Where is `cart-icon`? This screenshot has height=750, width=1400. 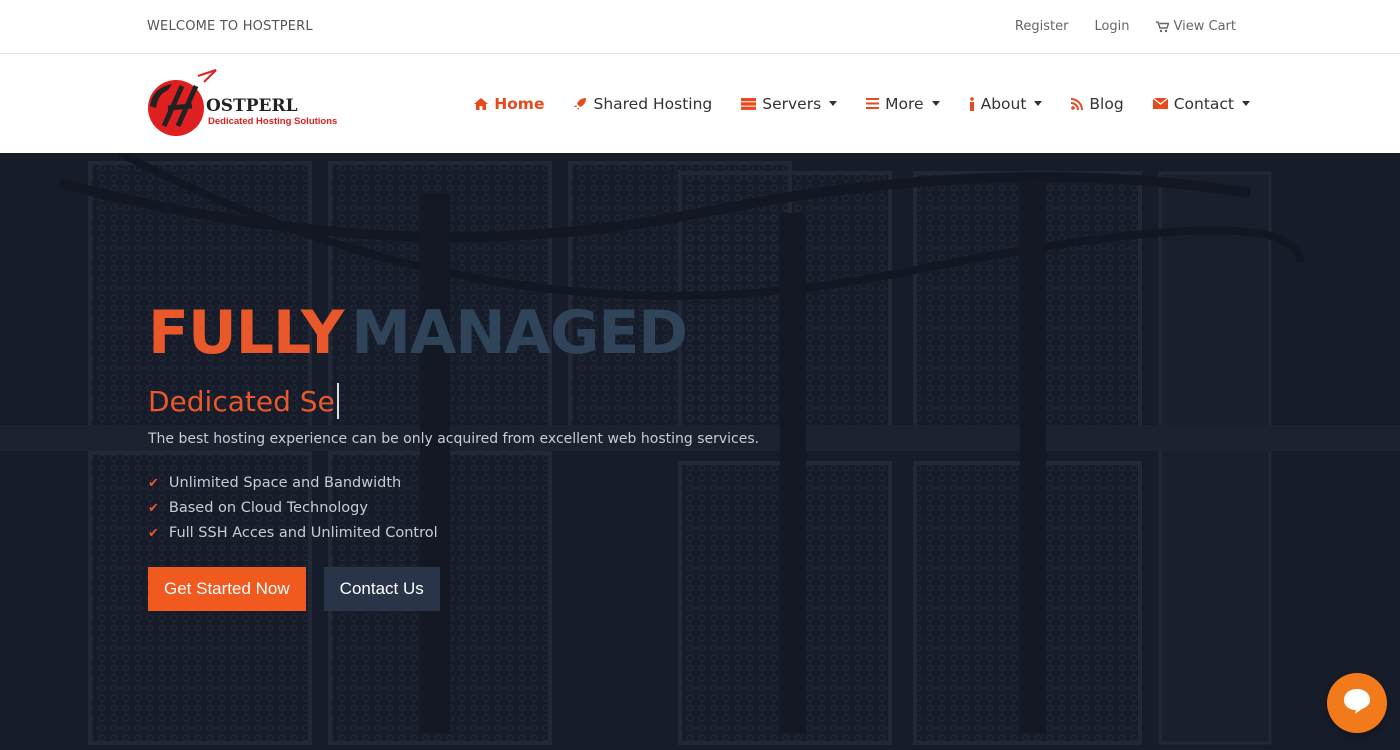
cart-icon is located at coordinates (1162, 26).